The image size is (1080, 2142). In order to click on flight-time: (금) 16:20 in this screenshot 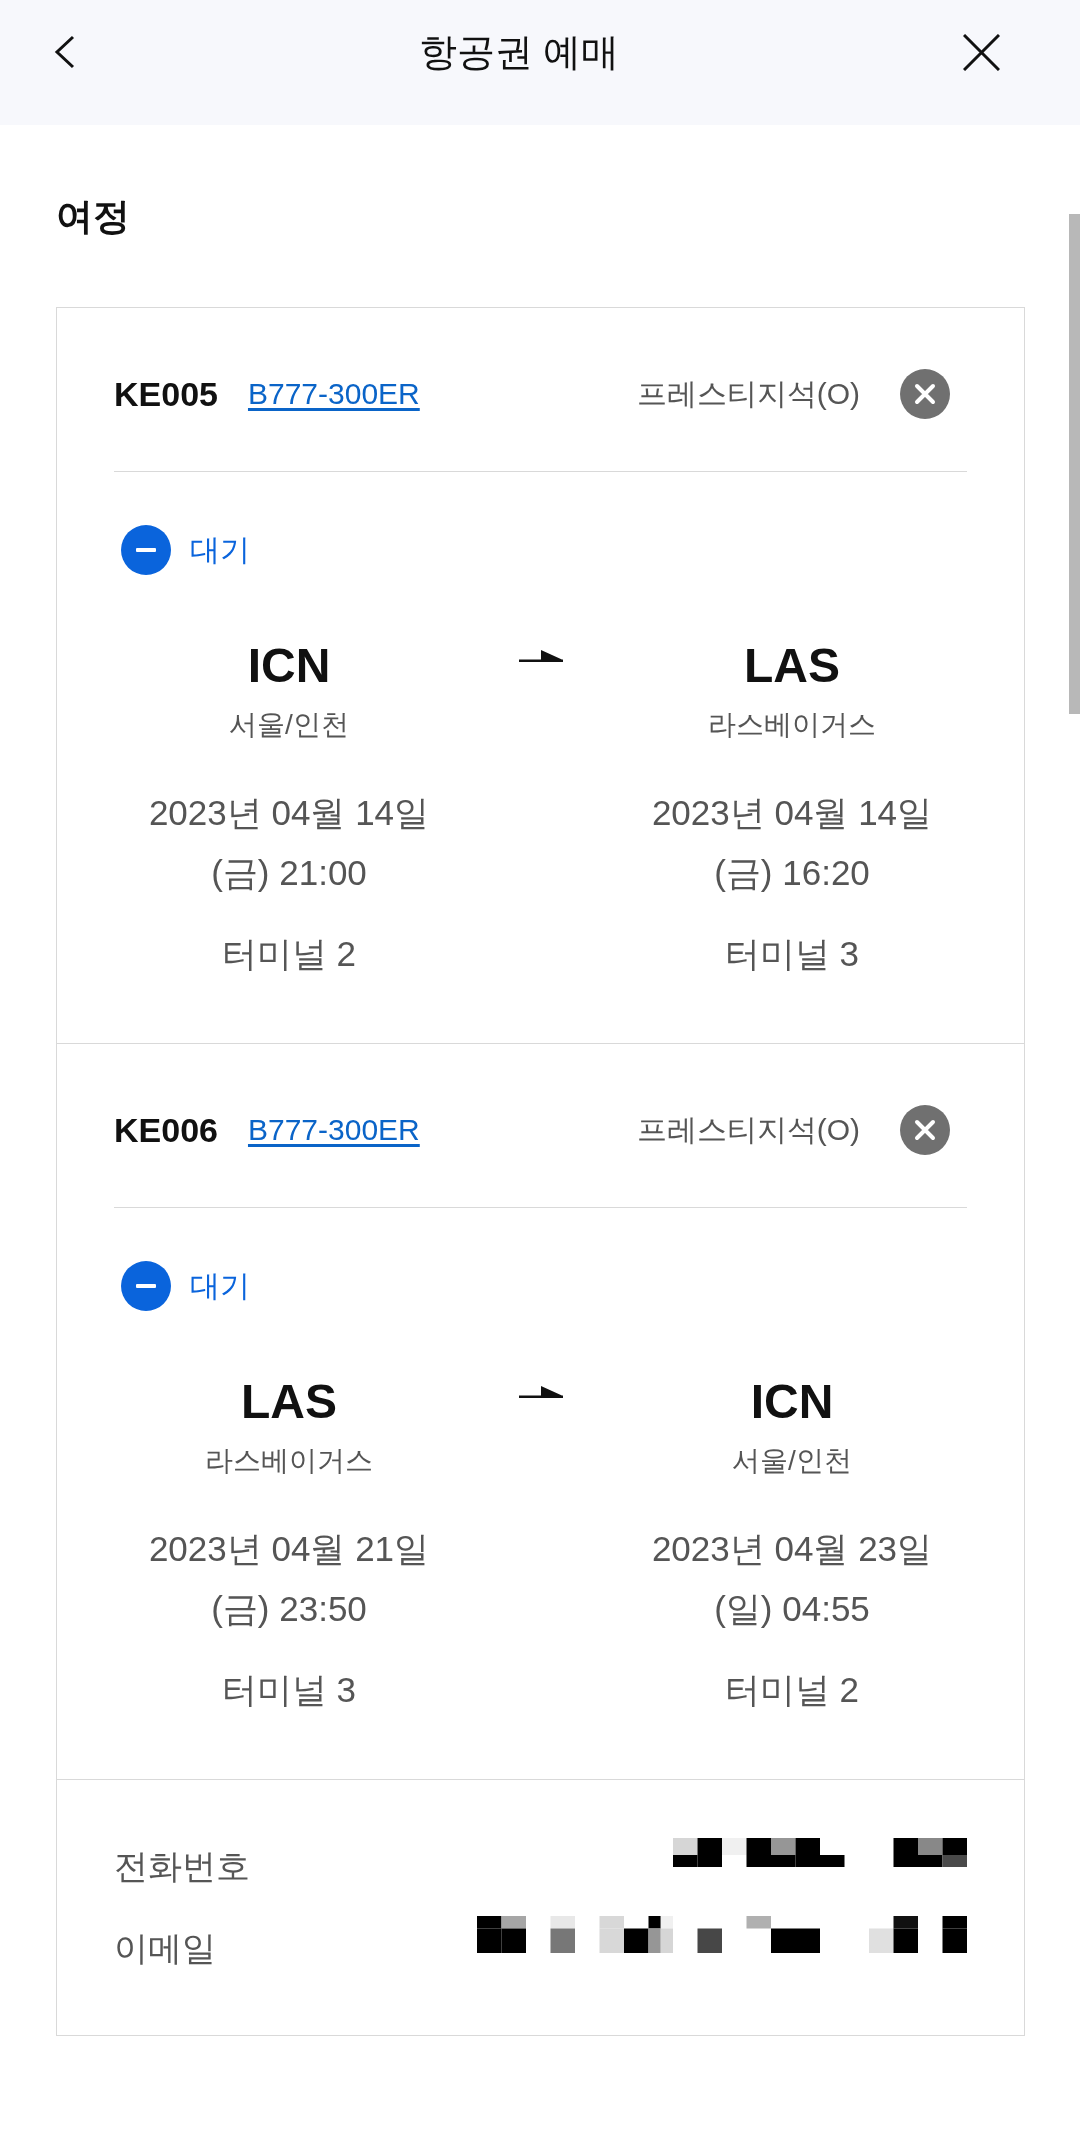, I will do `click(792, 873)`.